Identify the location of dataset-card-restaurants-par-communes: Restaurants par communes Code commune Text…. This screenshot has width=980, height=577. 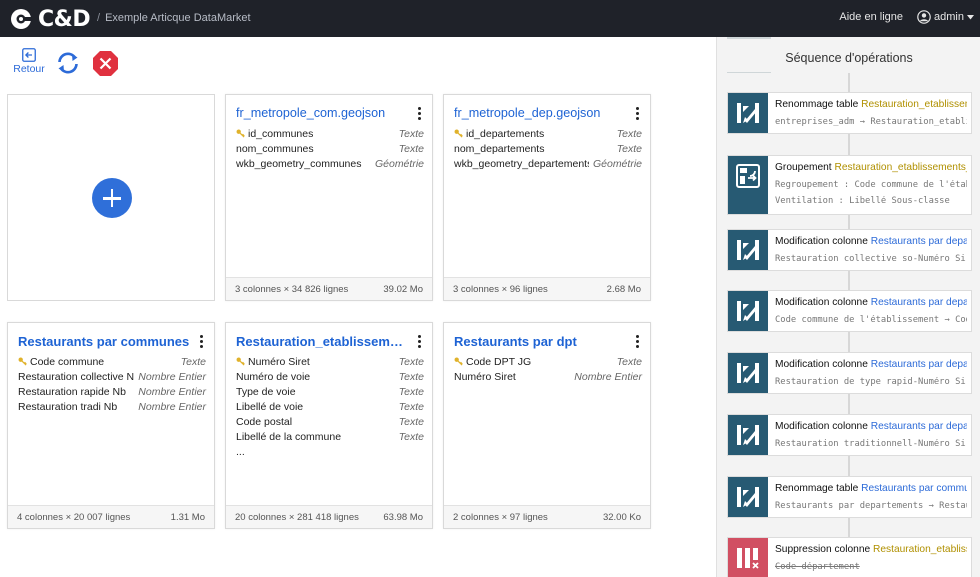
(111, 425).